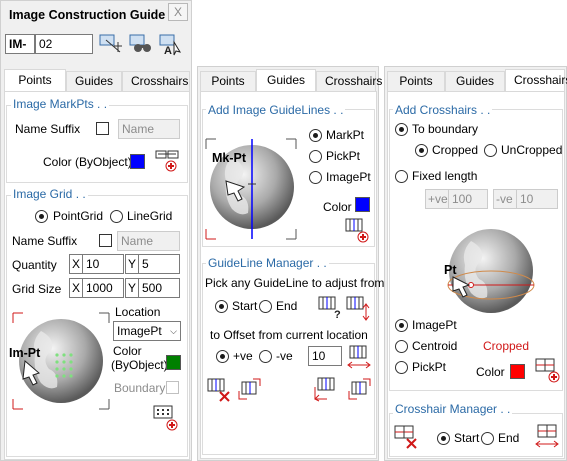 The width and height of the screenshot is (567, 461). What do you see at coordinates (315, 177) in the screenshot?
I see `imagept-radio` at bounding box center [315, 177].